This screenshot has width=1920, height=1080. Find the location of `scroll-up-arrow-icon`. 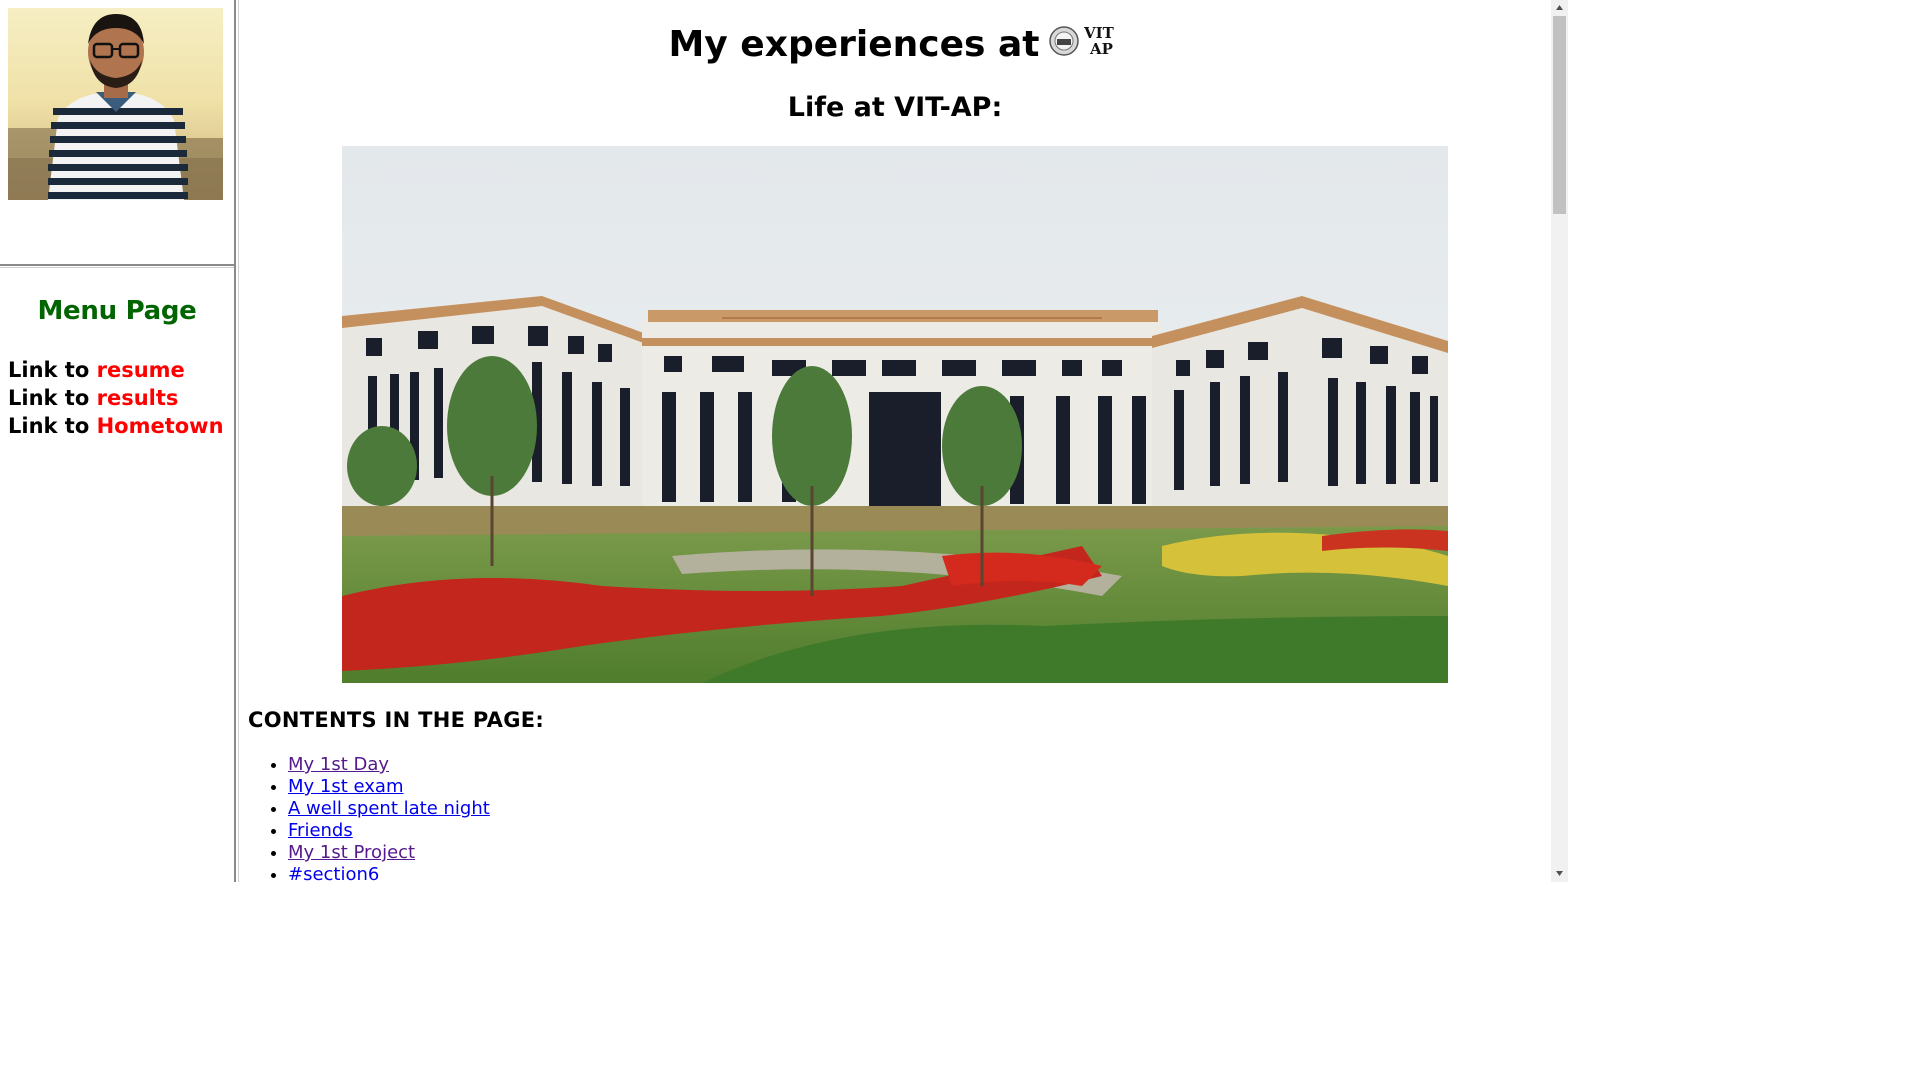

scroll-up-arrow-icon is located at coordinates (1559, 7).